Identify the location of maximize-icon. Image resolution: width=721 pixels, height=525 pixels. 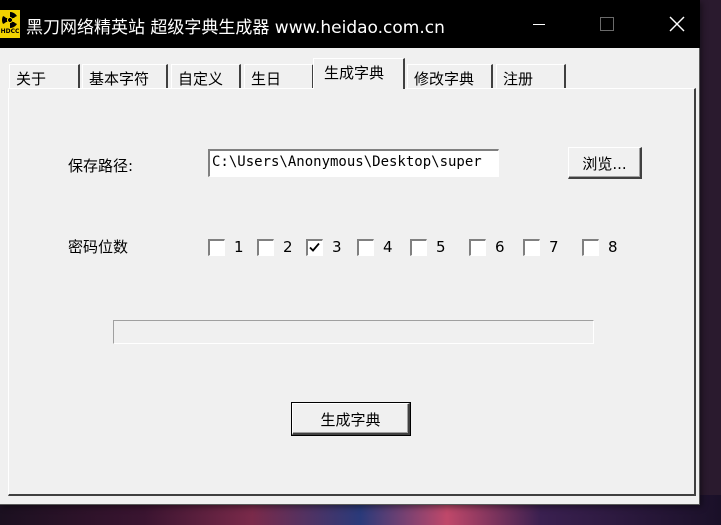
(607, 24).